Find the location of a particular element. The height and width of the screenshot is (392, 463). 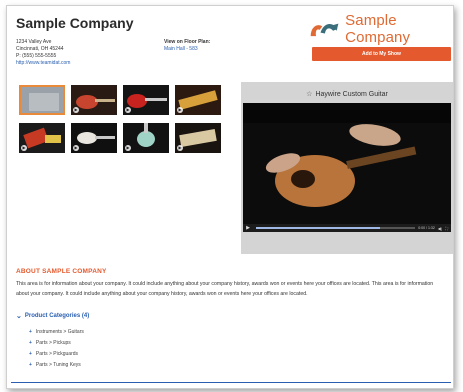

volume-icon: ◀) is located at coordinates (440, 228).